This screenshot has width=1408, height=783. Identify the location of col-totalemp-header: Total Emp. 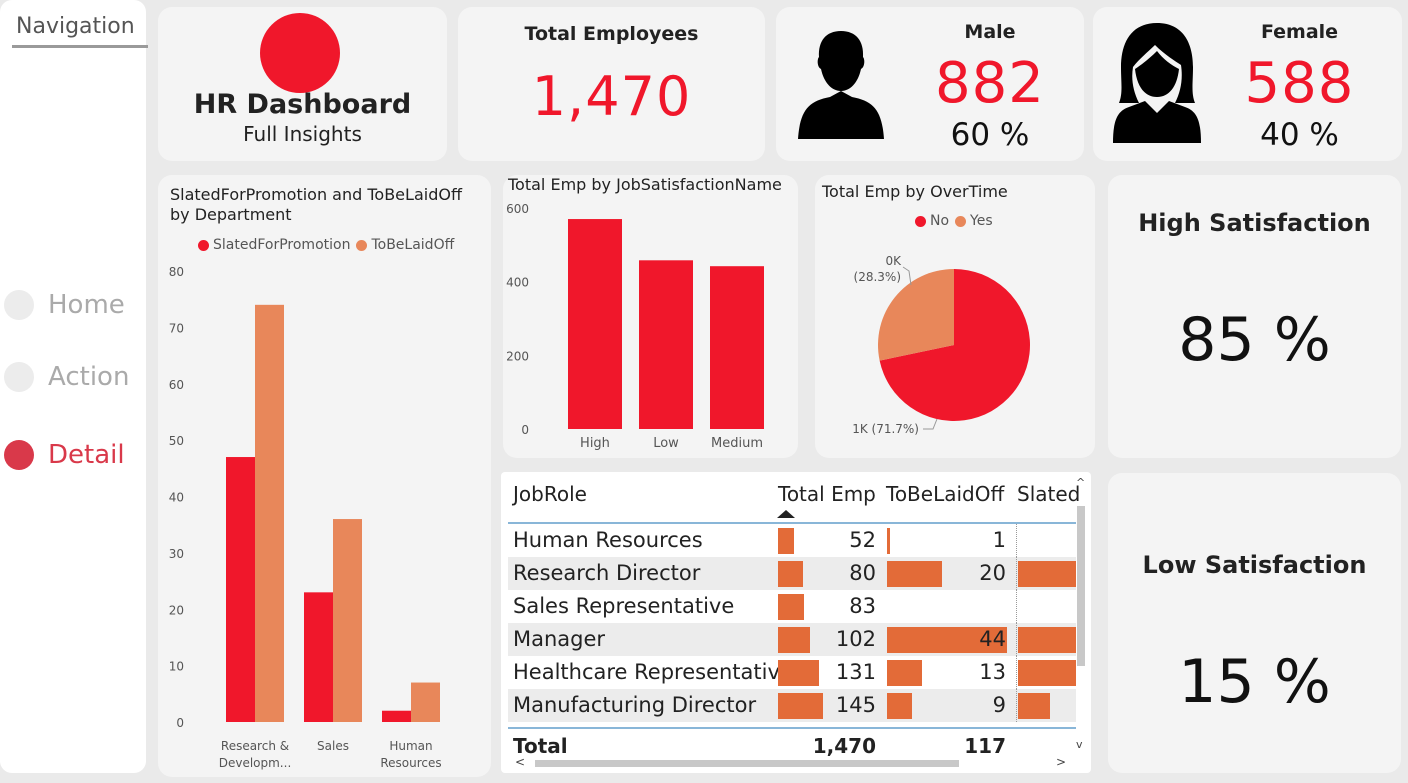
(827, 494).